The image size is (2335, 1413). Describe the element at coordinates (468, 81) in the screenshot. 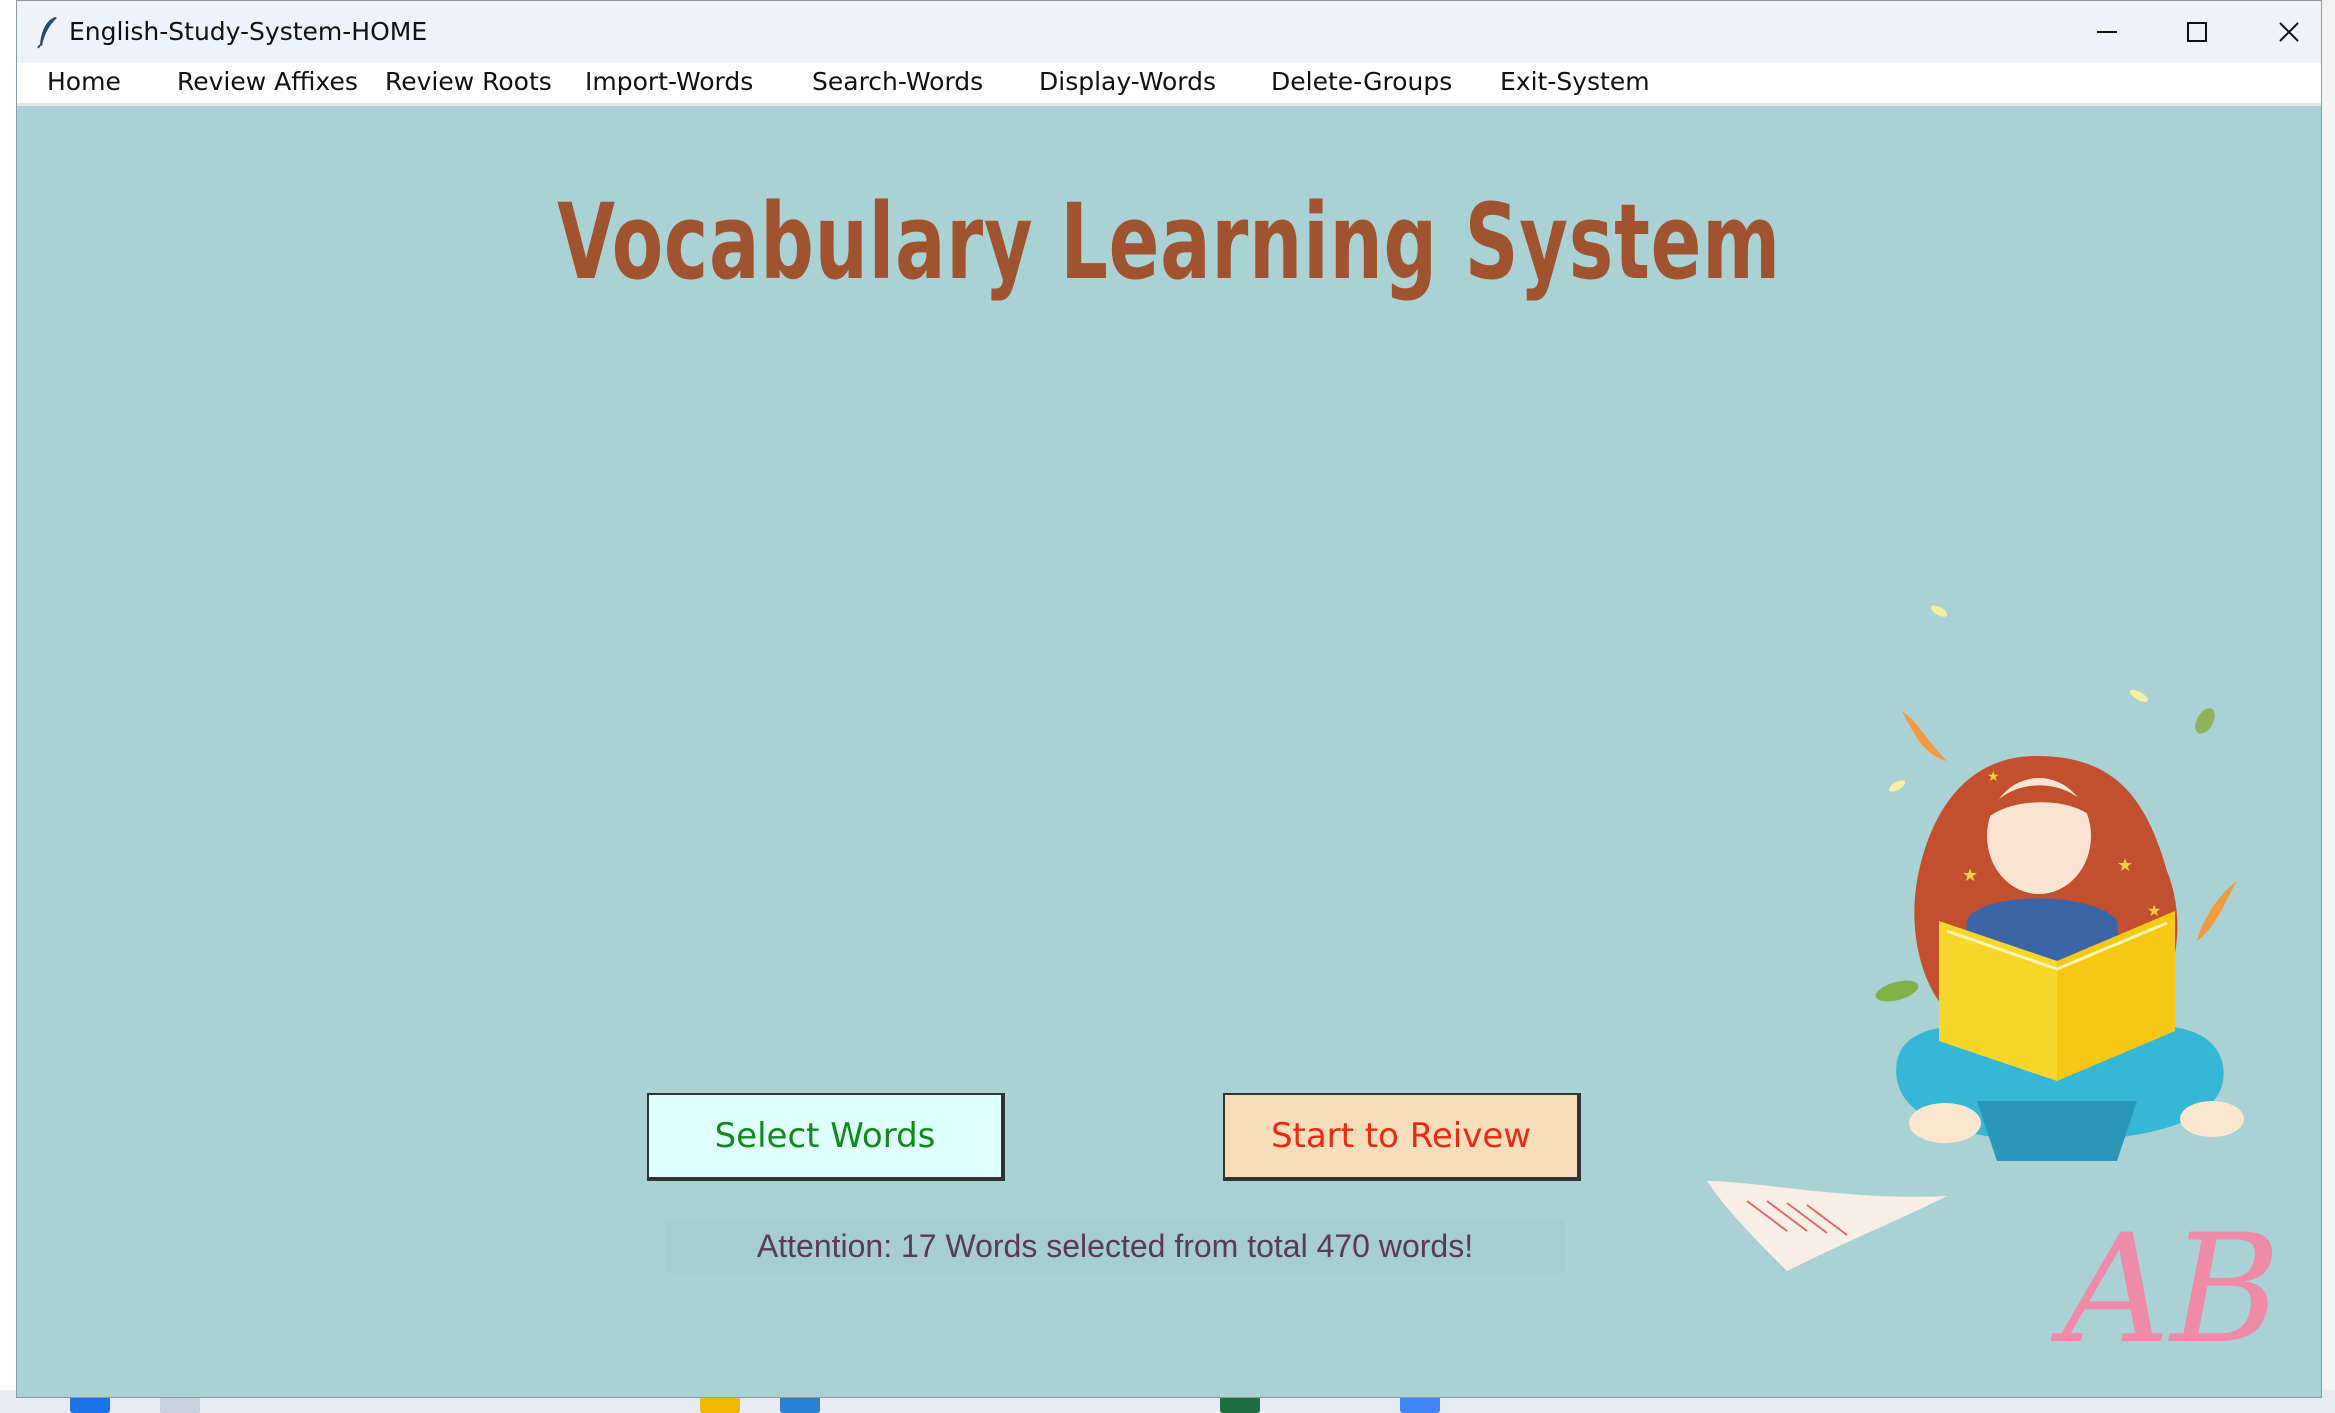

I see `menu-review-roots: Review Roots` at that location.